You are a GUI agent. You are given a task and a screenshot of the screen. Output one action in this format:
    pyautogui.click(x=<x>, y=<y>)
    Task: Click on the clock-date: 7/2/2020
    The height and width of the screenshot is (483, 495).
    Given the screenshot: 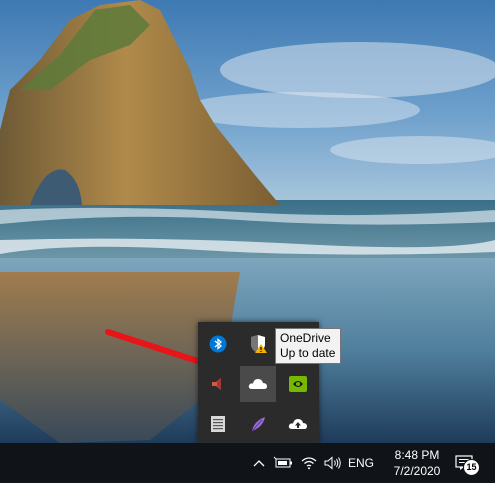 What is the action you would take?
    pyautogui.click(x=417, y=471)
    